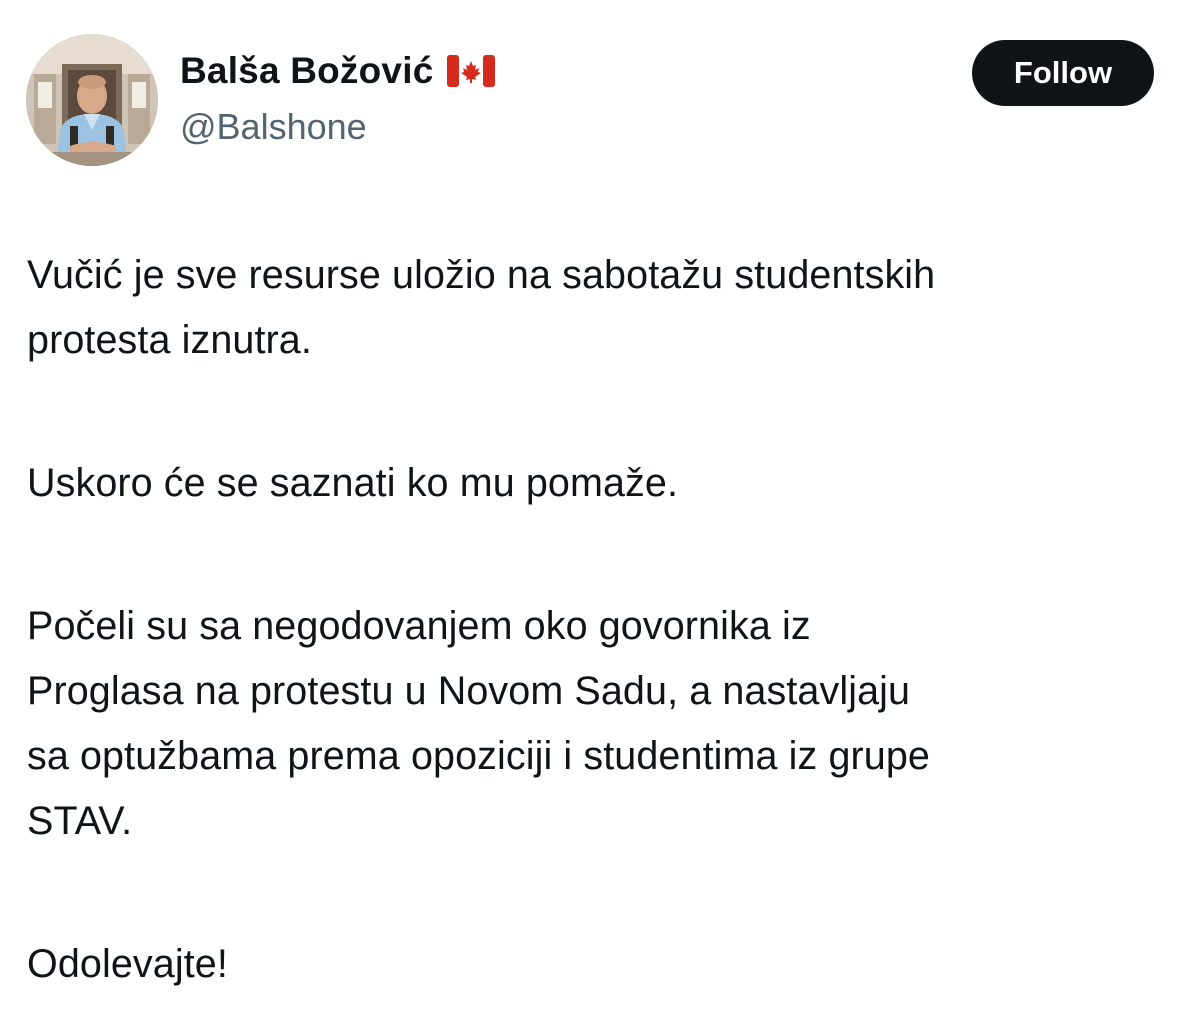 This screenshot has height=1023, width=1200. What do you see at coordinates (338, 97) in the screenshot?
I see `author-names: Balša Božović @Balshone` at bounding box center [338, 97].